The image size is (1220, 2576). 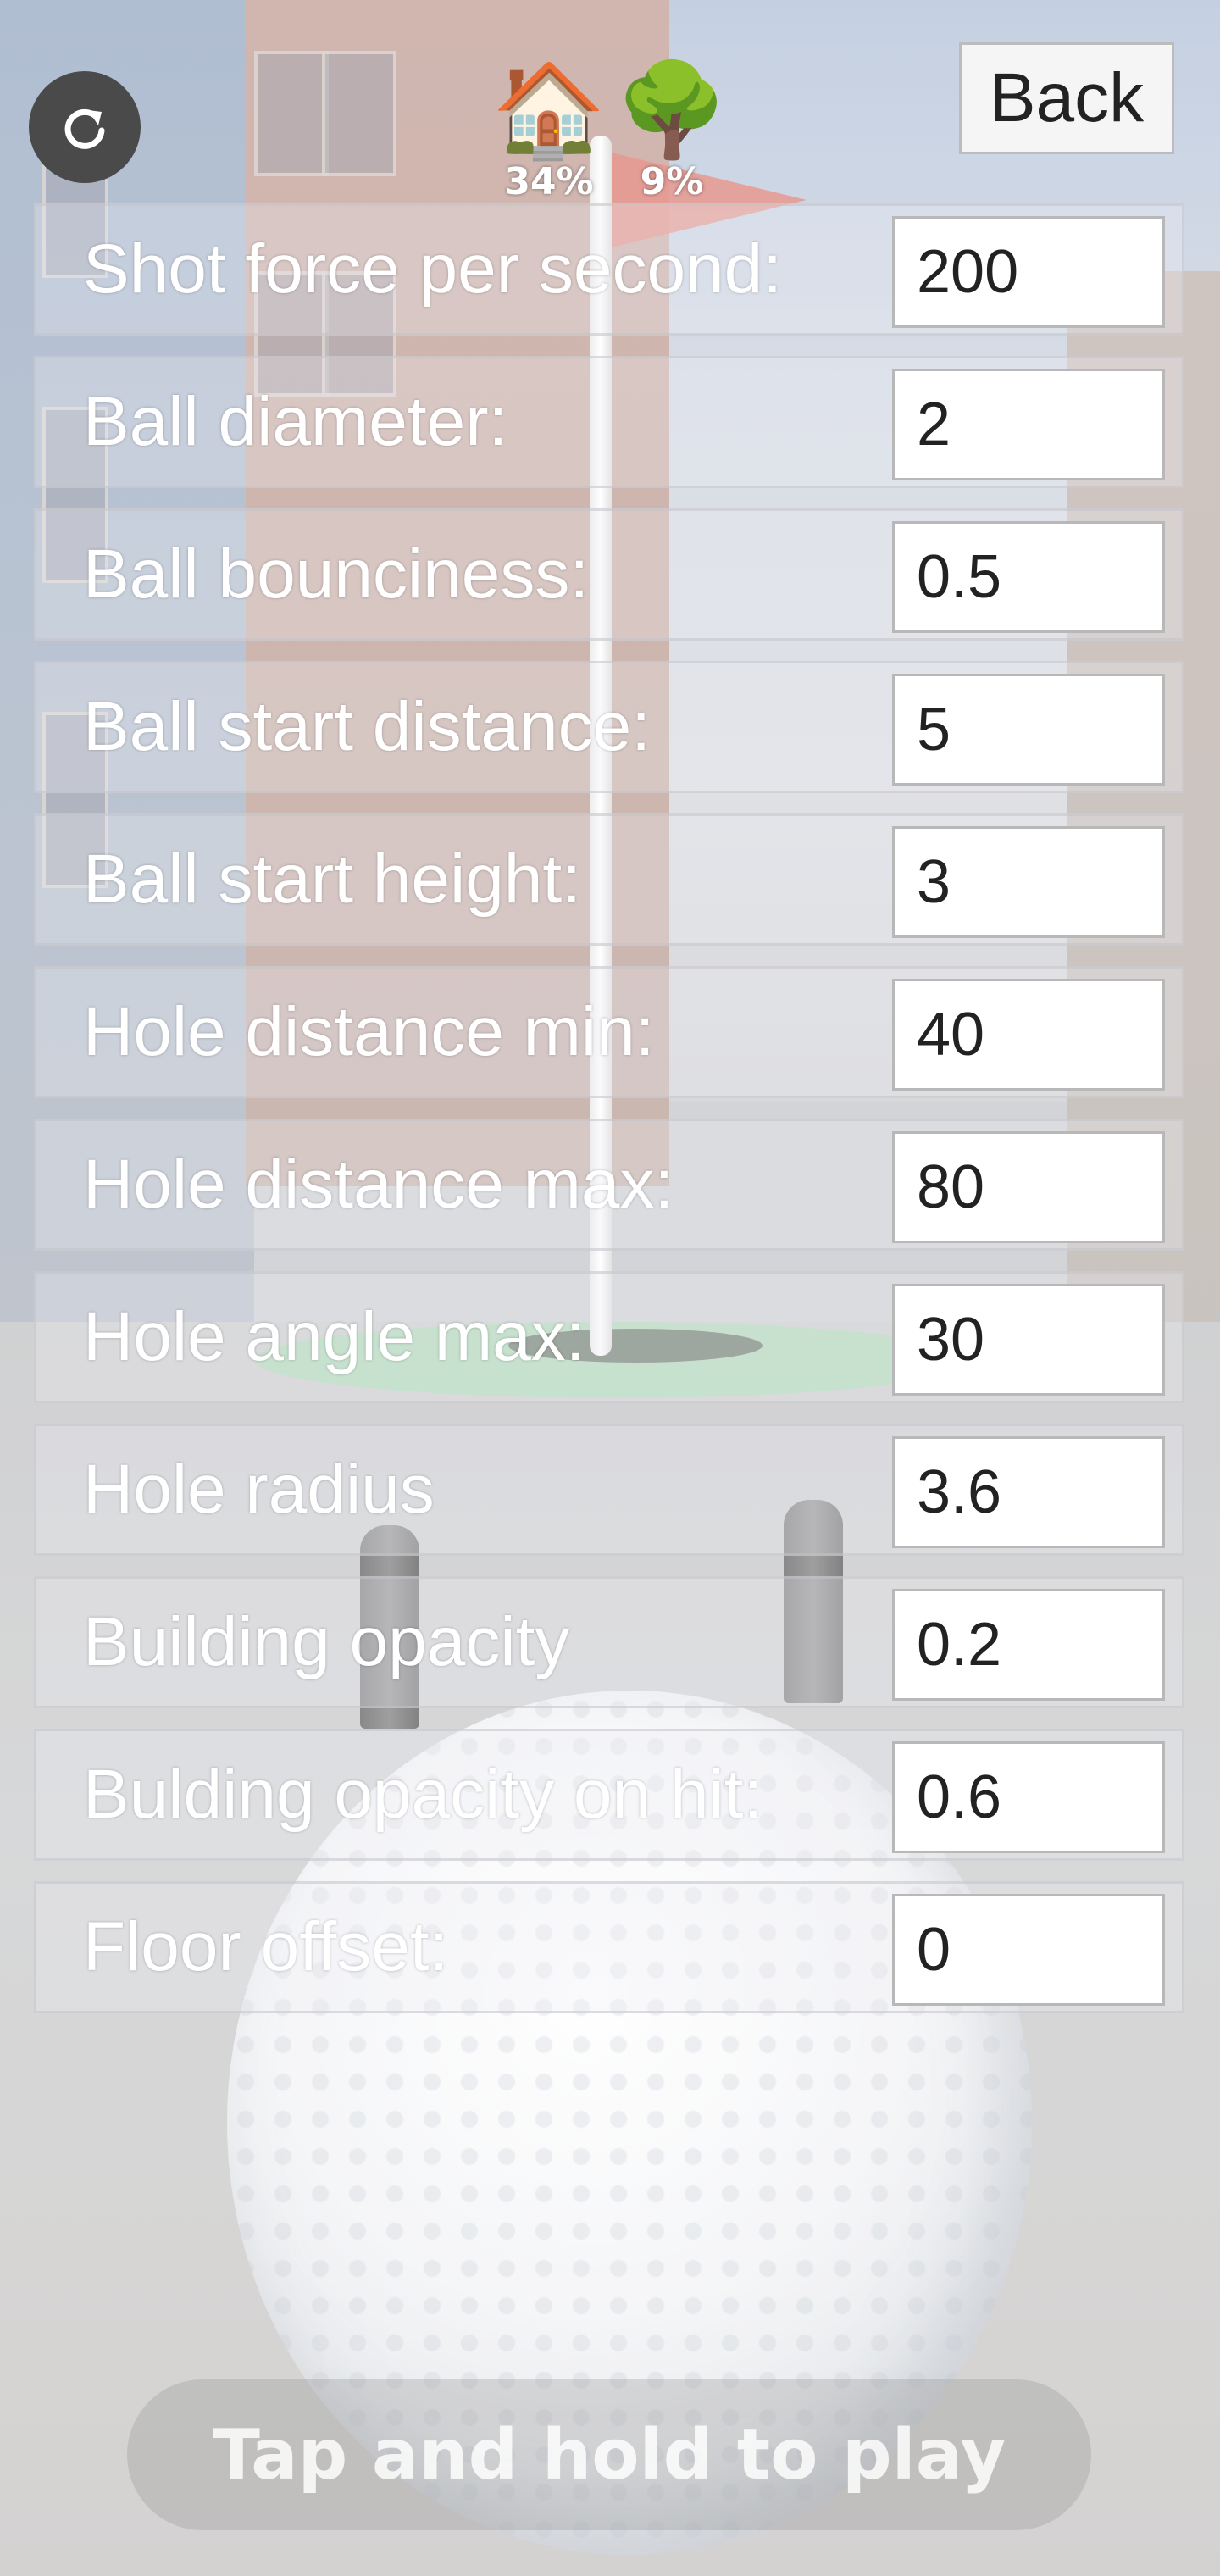 What do you see at coordinates (549, 181) in the screenshot?
I see `house-percentage: 34%` at bounding box center [549, 181].